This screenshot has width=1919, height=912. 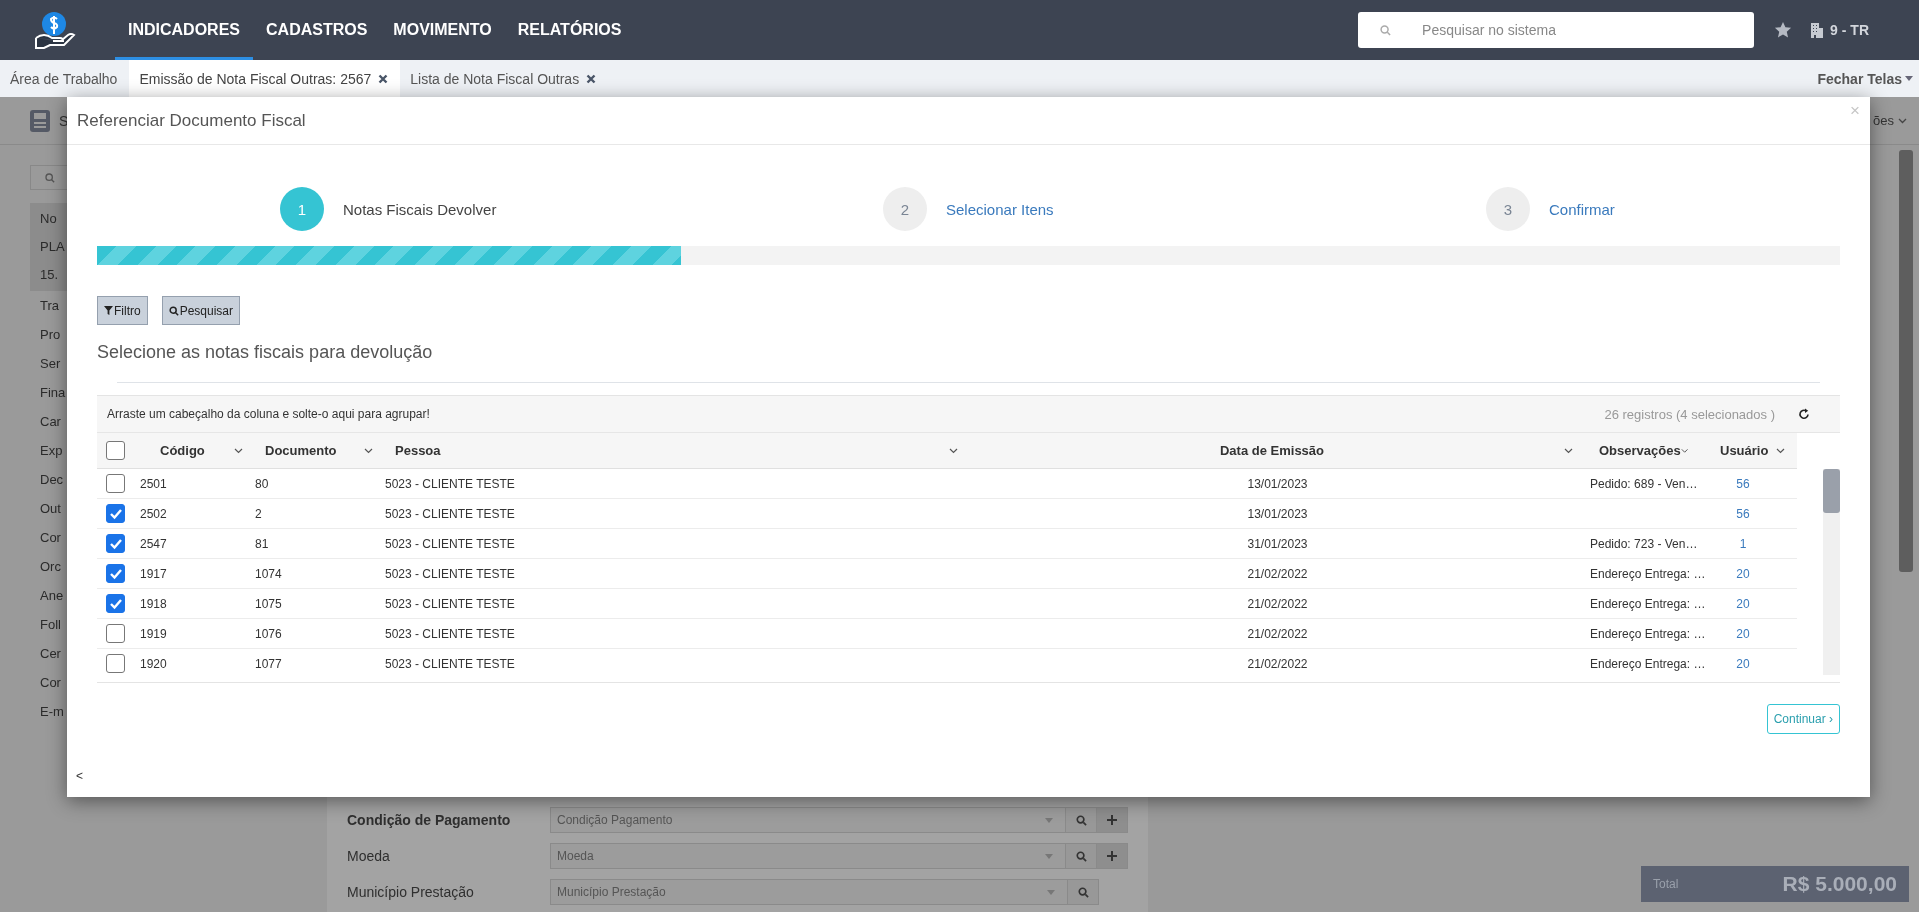 What do you see at coordinates (1883, 120) in the screenshot?
I see `toolbar-label: ões` at bounding box center [1883, 120].